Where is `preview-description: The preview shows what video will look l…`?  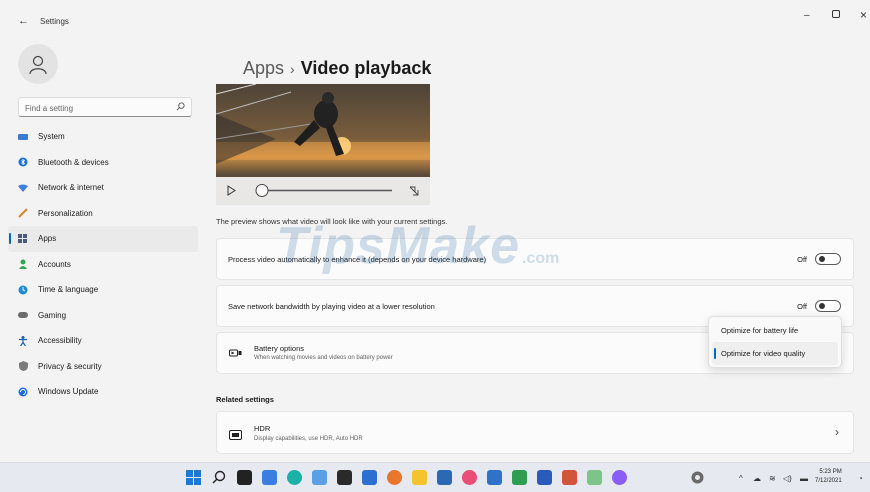 preview-description: The preview shows what video will look l… is located at coordinates (332, 221).